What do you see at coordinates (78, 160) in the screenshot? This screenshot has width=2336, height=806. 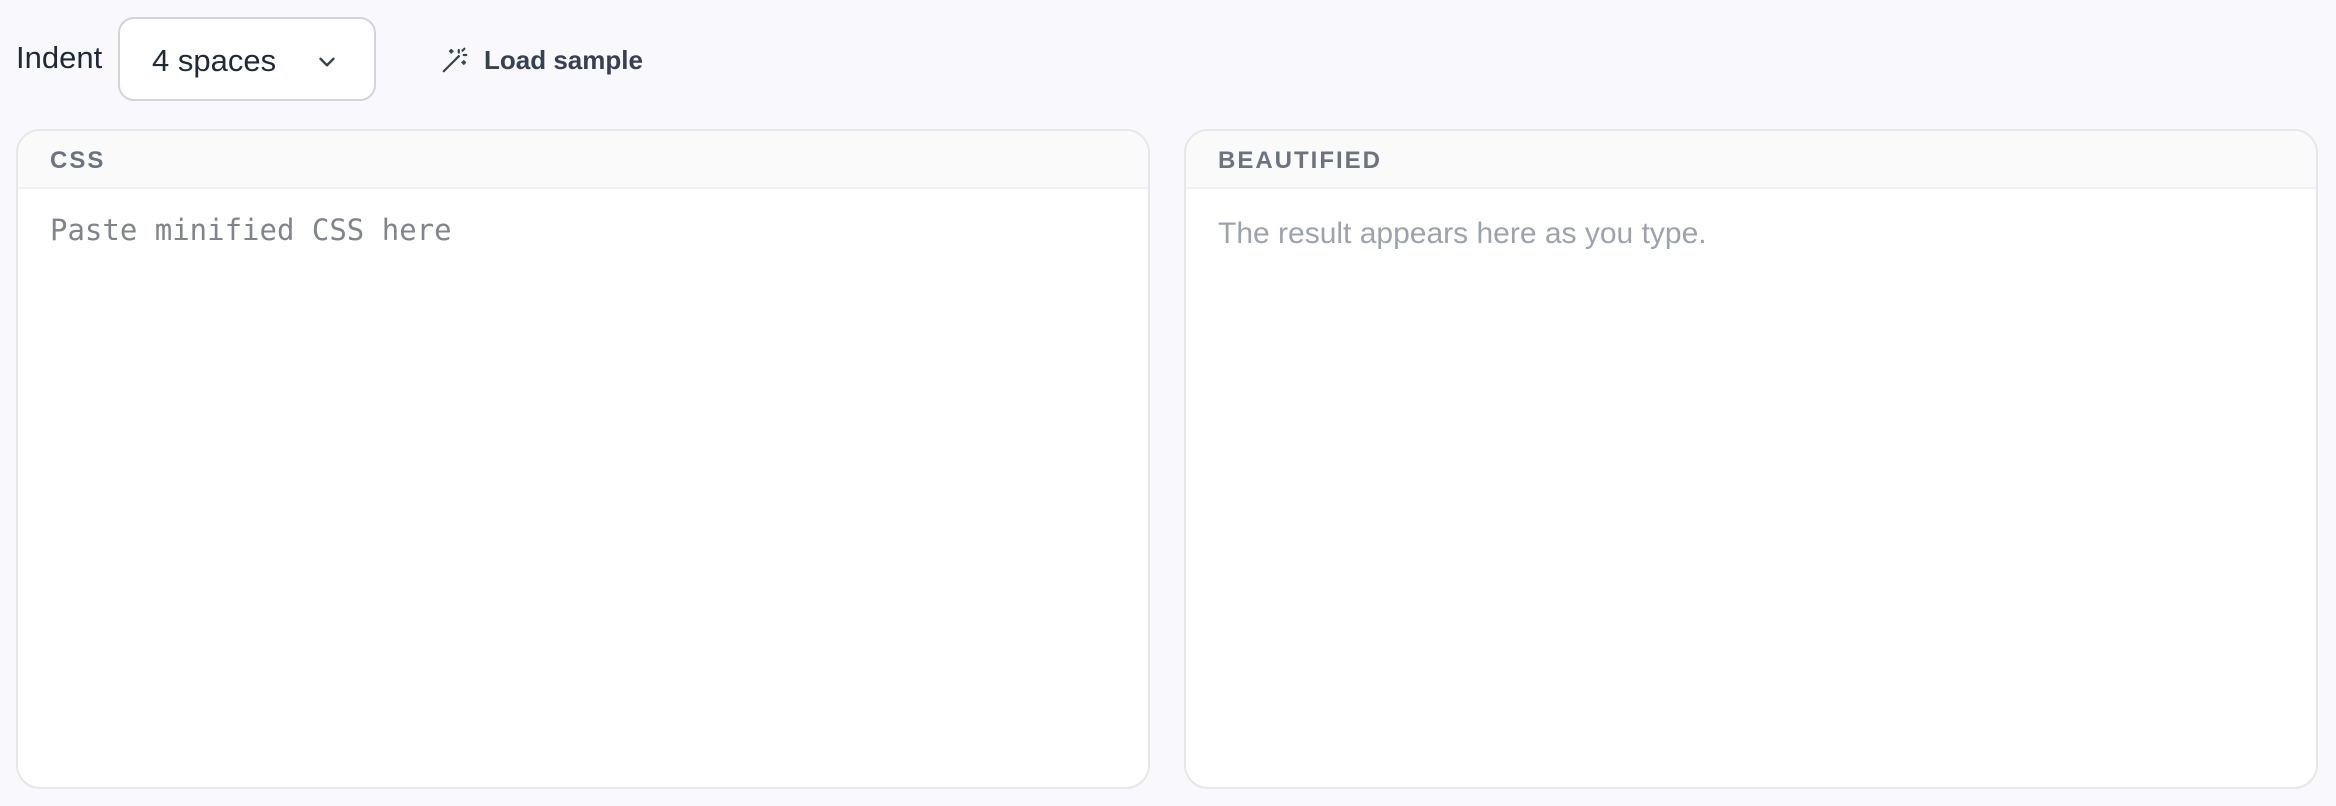 I see `css-panel-title: CSS` at bounding box center [78, 160].